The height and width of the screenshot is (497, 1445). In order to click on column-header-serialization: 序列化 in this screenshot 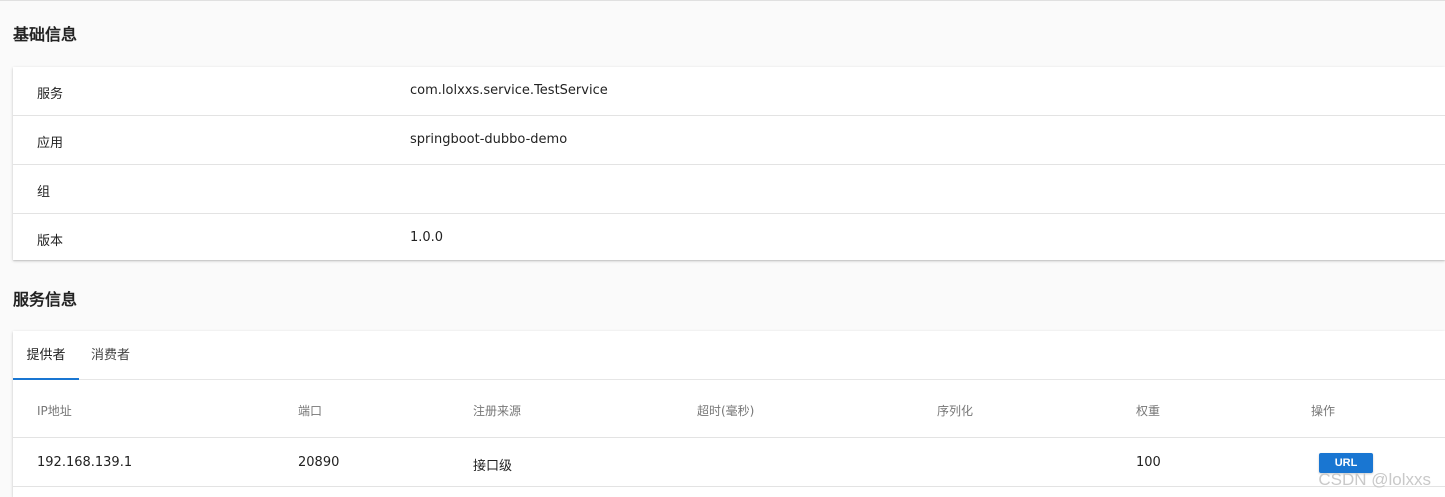, I will do `click(955, 411)`.